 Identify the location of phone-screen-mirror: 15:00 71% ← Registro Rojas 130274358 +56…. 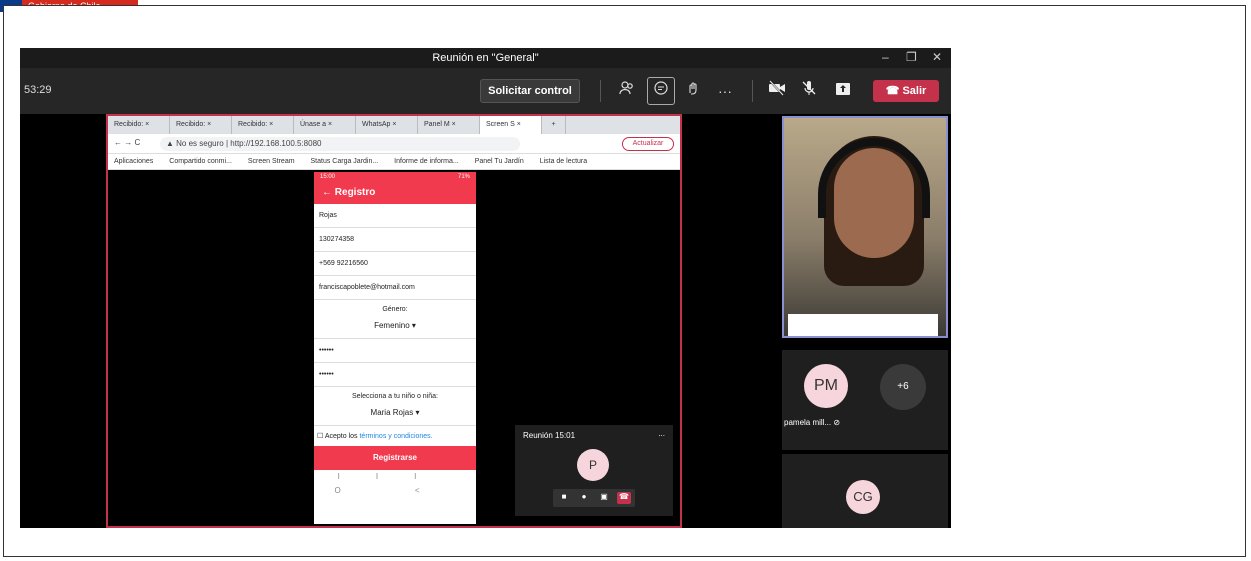
(395, 348).